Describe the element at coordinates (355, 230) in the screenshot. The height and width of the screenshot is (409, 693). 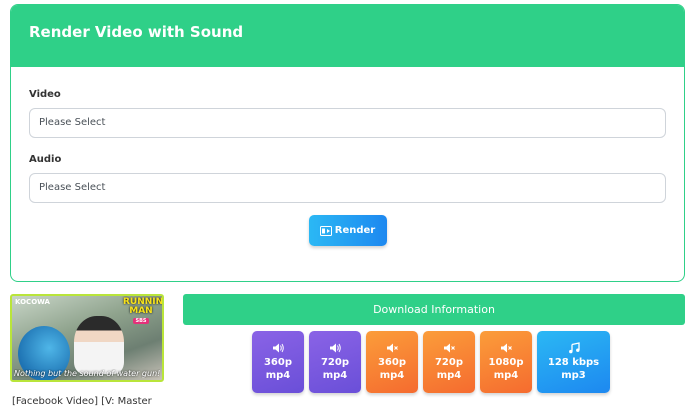
I see `render-button-label: Render` at that location.